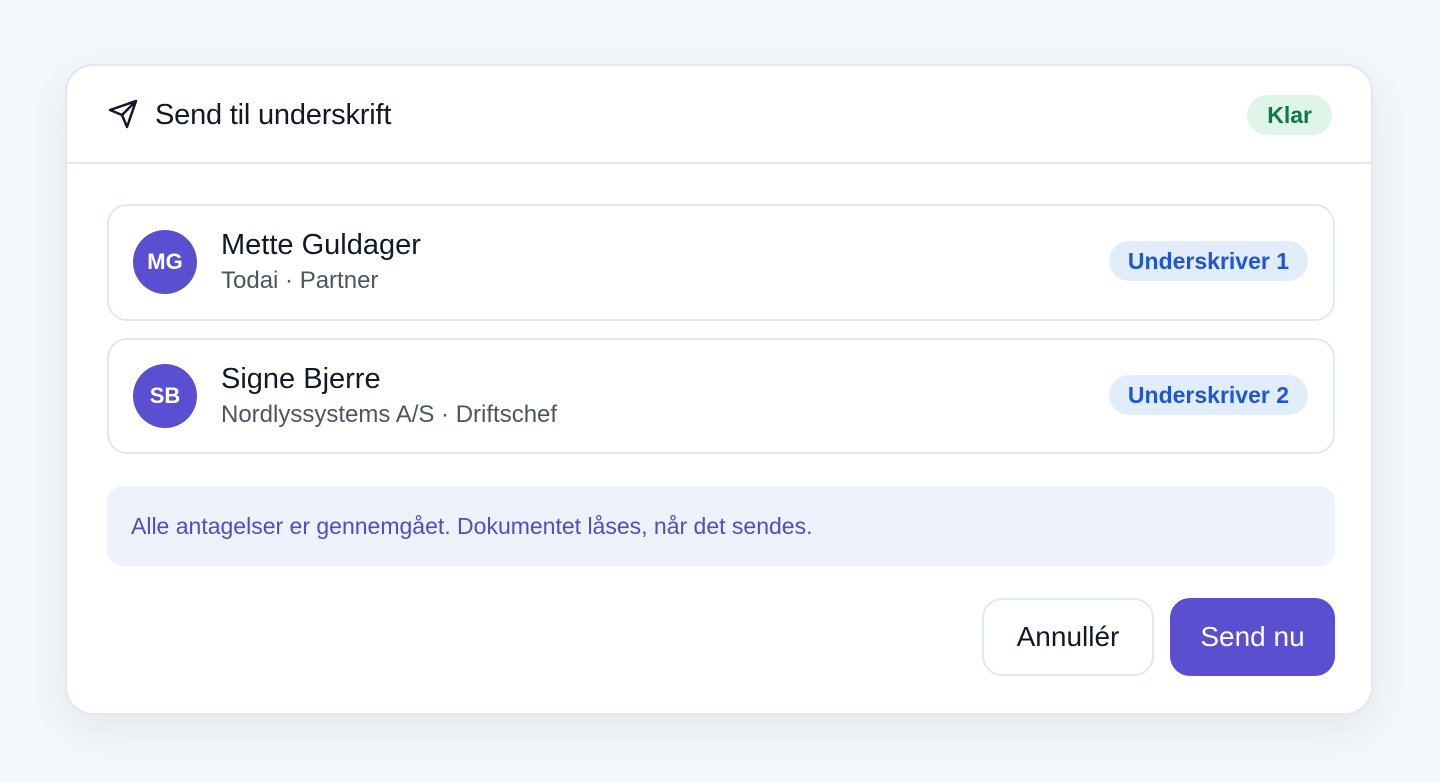 This screenshot has height=782, width=1440. I want to click on dialog-header: Send til underskrift Klar, so click(719, 115).